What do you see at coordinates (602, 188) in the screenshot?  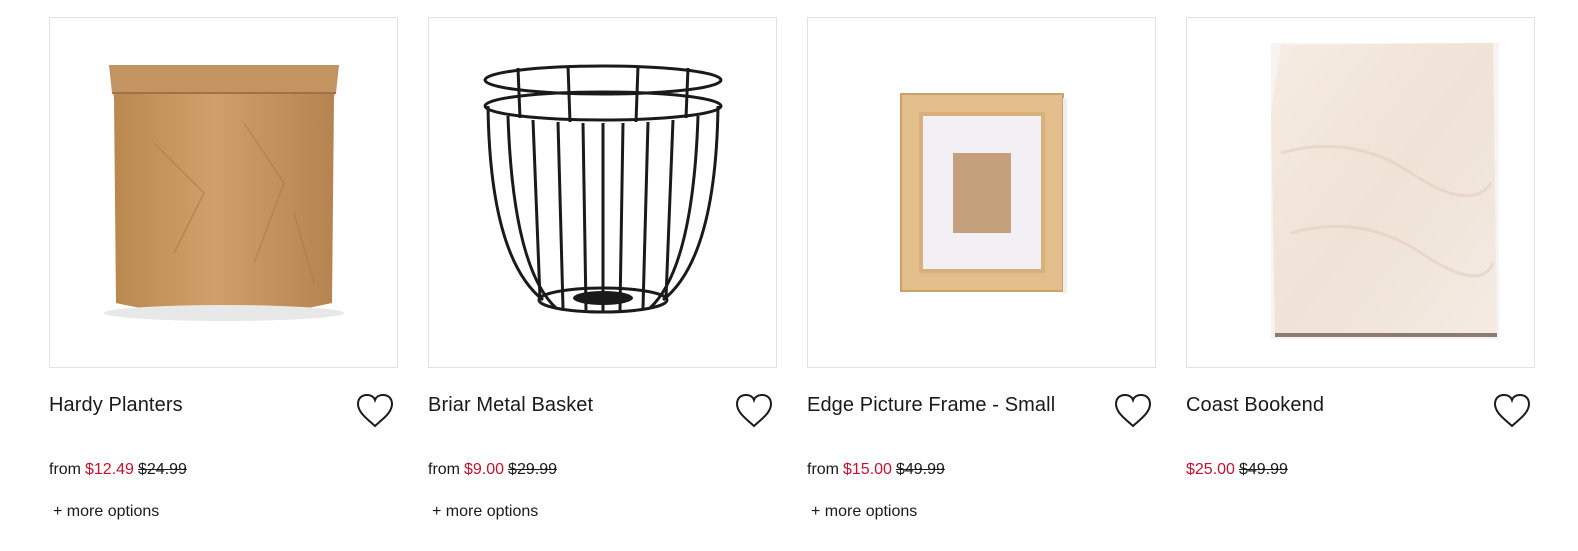 I see `black-wire-basket-image` at bounding box center [602, 188].